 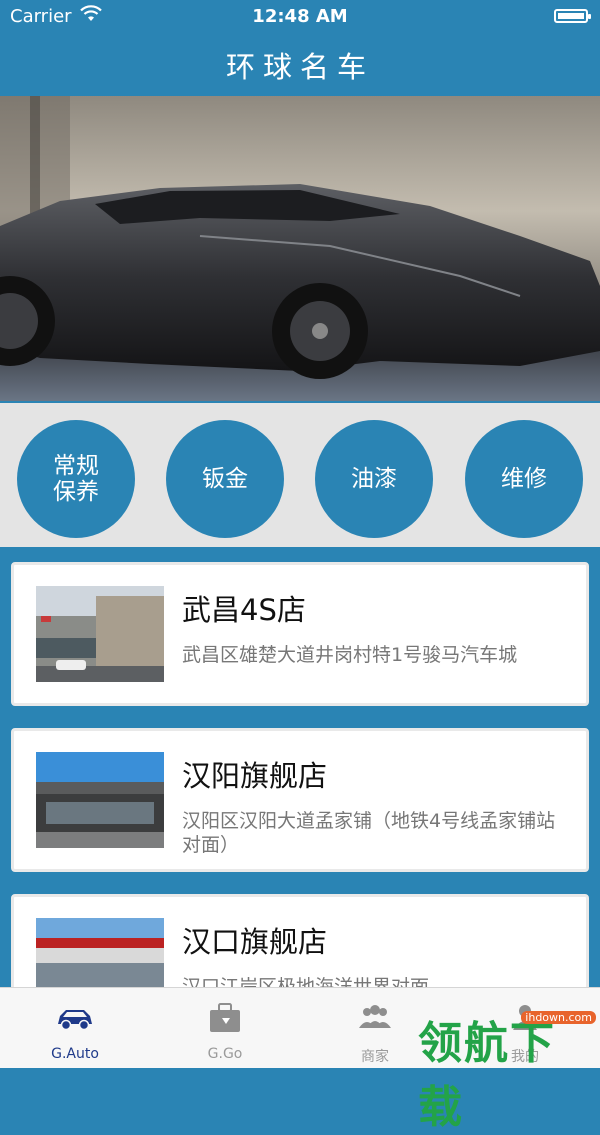 What do you see at coordinates (558, 1017) in the screenshot?
I see `watermark-url: ihdown.com` at bounding box center [558, 1017].